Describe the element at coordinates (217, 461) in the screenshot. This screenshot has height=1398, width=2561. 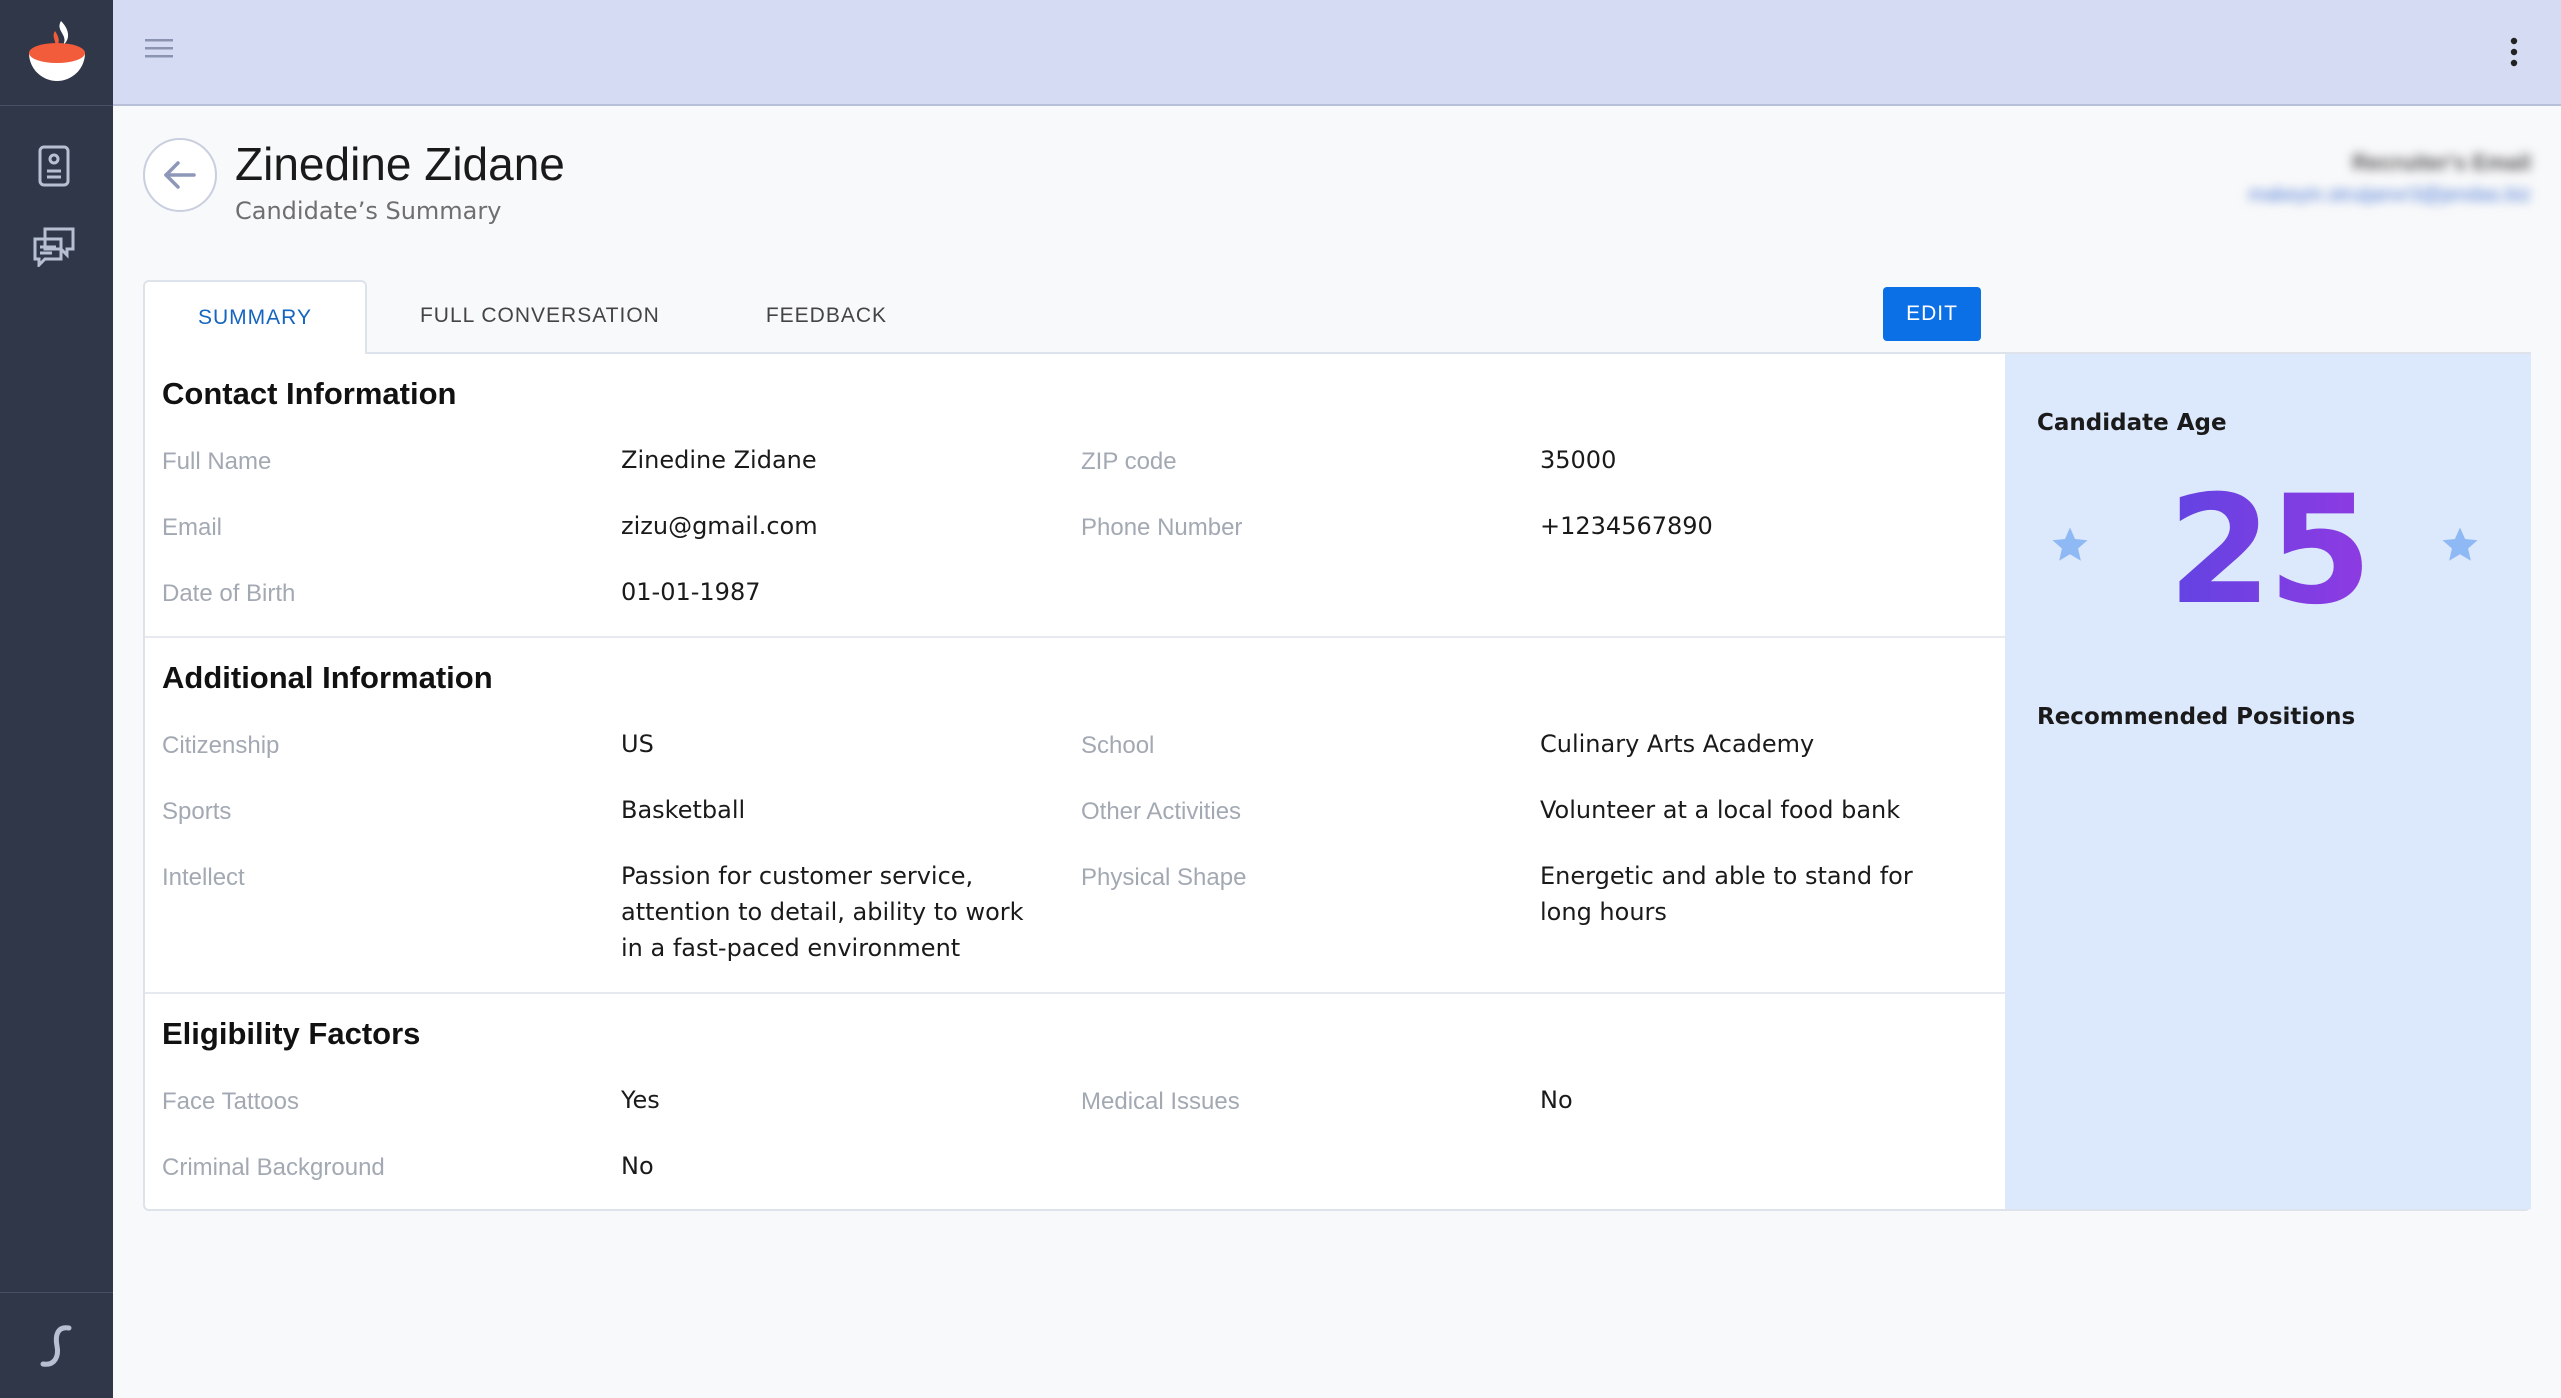
I see `field-label: Full Name` at that location.